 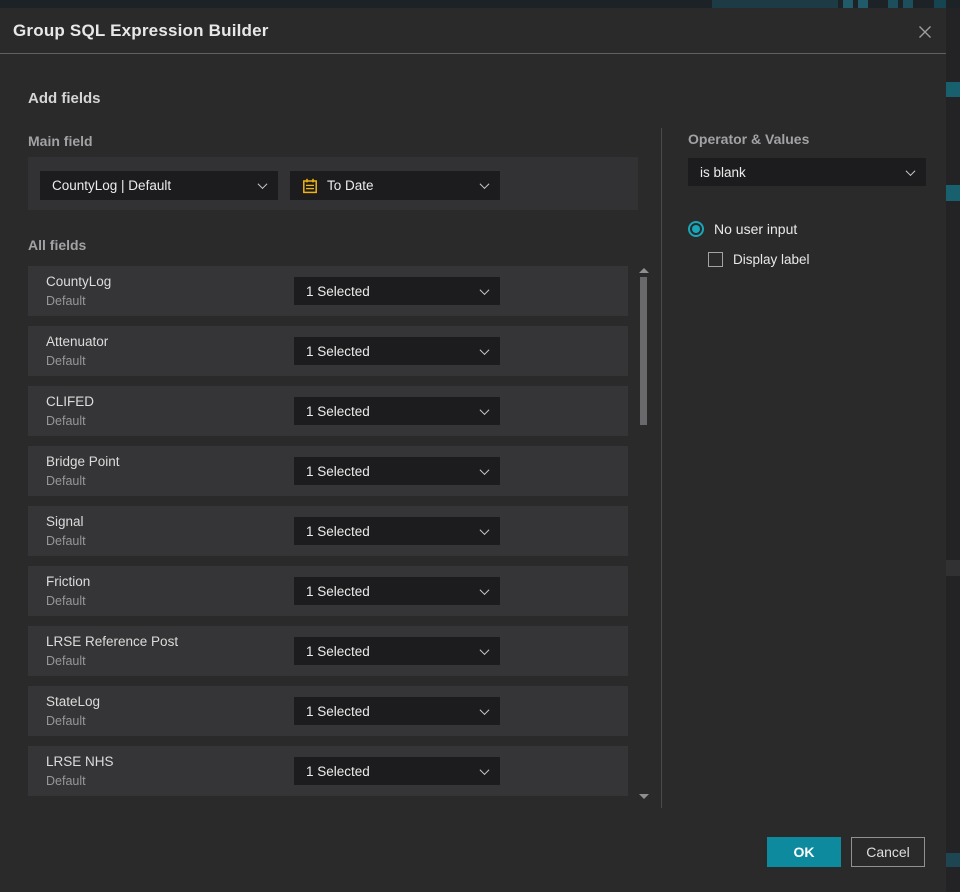 I want to click on field-row: StateLog Default 1 Selected, so click(x=328, y=711).